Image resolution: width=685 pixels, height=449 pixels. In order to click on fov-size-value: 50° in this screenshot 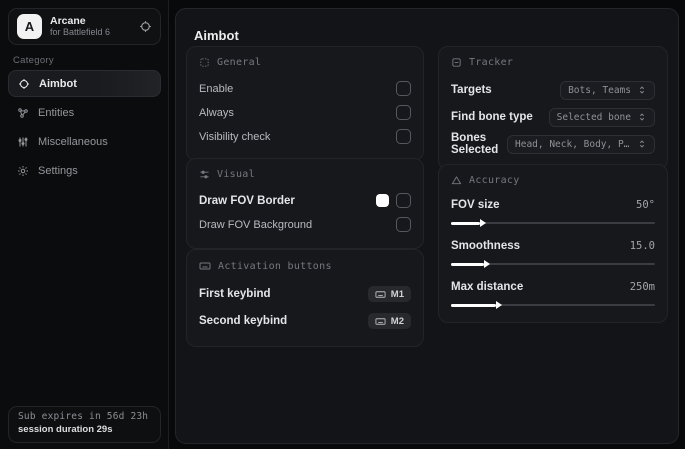, I will do `click(645, 205)`.